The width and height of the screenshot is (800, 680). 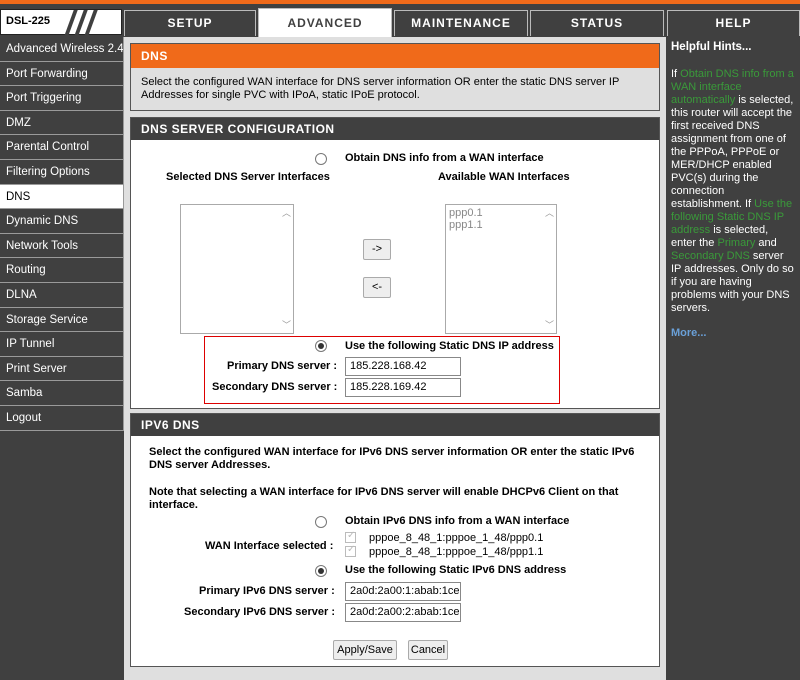 What do you see at coordinates (62, 147) in the screenshot?
I see `sidebar-item-parental-control: Parental Control` at bounding box center [62, 147].